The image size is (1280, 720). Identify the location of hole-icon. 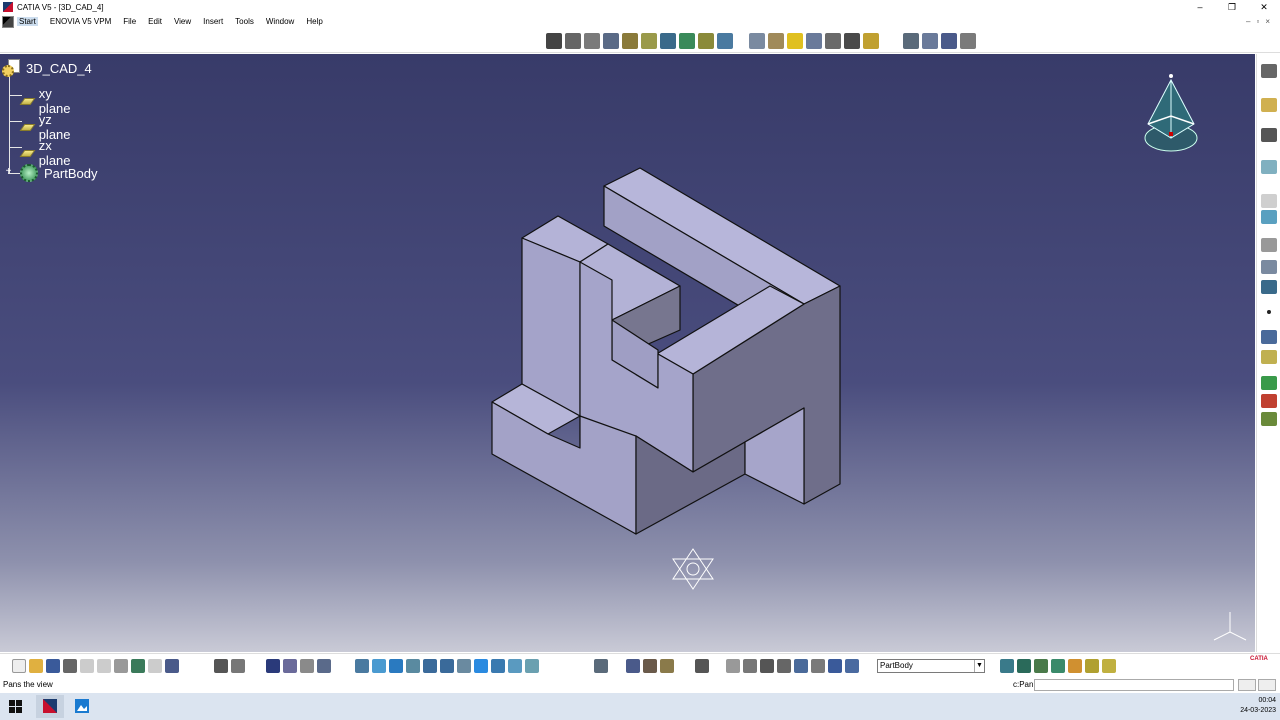
(668, 41).